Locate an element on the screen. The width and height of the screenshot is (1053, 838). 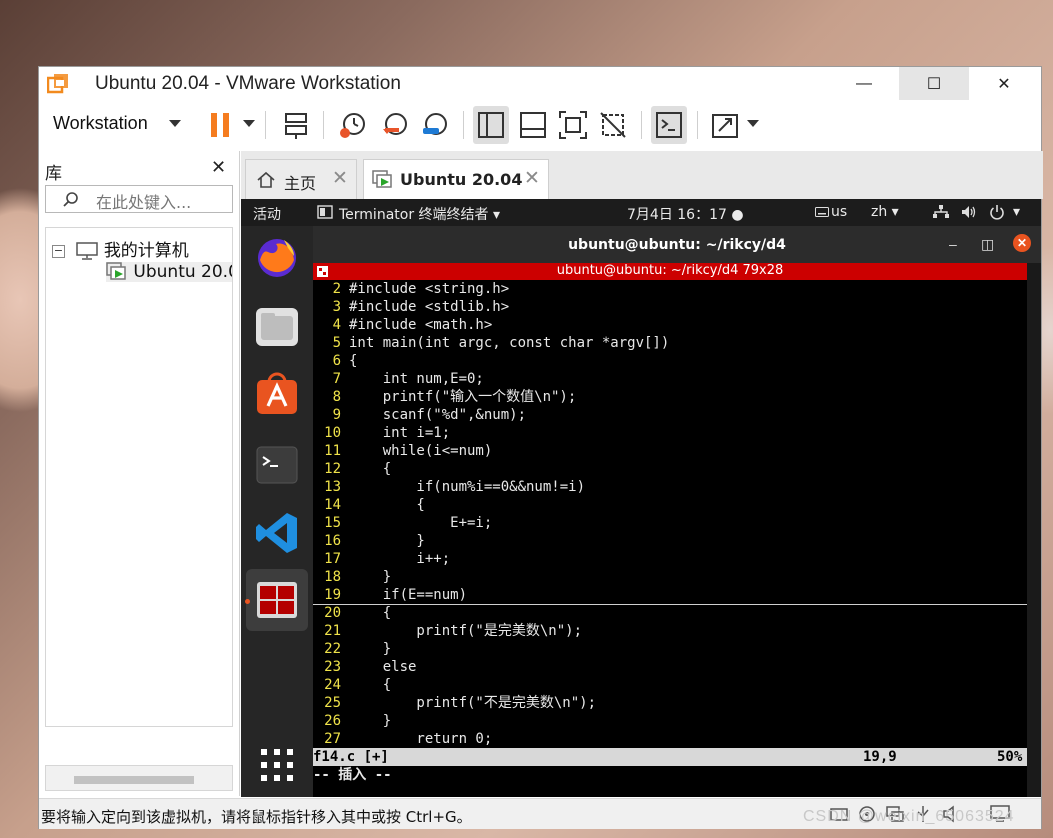
line-number: 21 is located at coordinates (332, 631).